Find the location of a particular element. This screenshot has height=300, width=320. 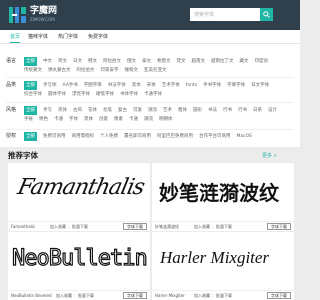

font-preview: NeoBulletin is located at coordinates (79, 261).